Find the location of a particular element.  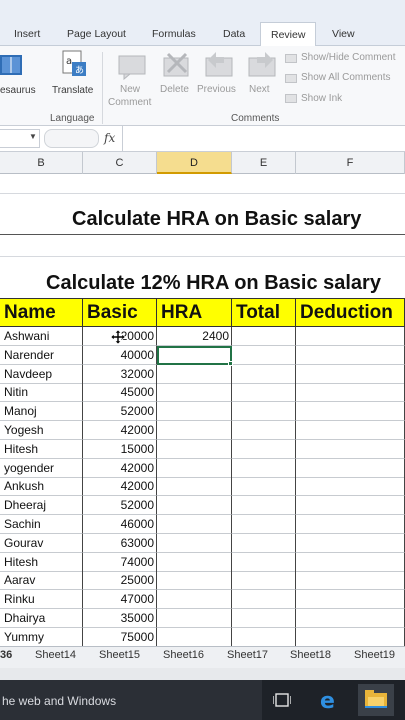

cell-name: Ankush is located at coordinates (41, 487).